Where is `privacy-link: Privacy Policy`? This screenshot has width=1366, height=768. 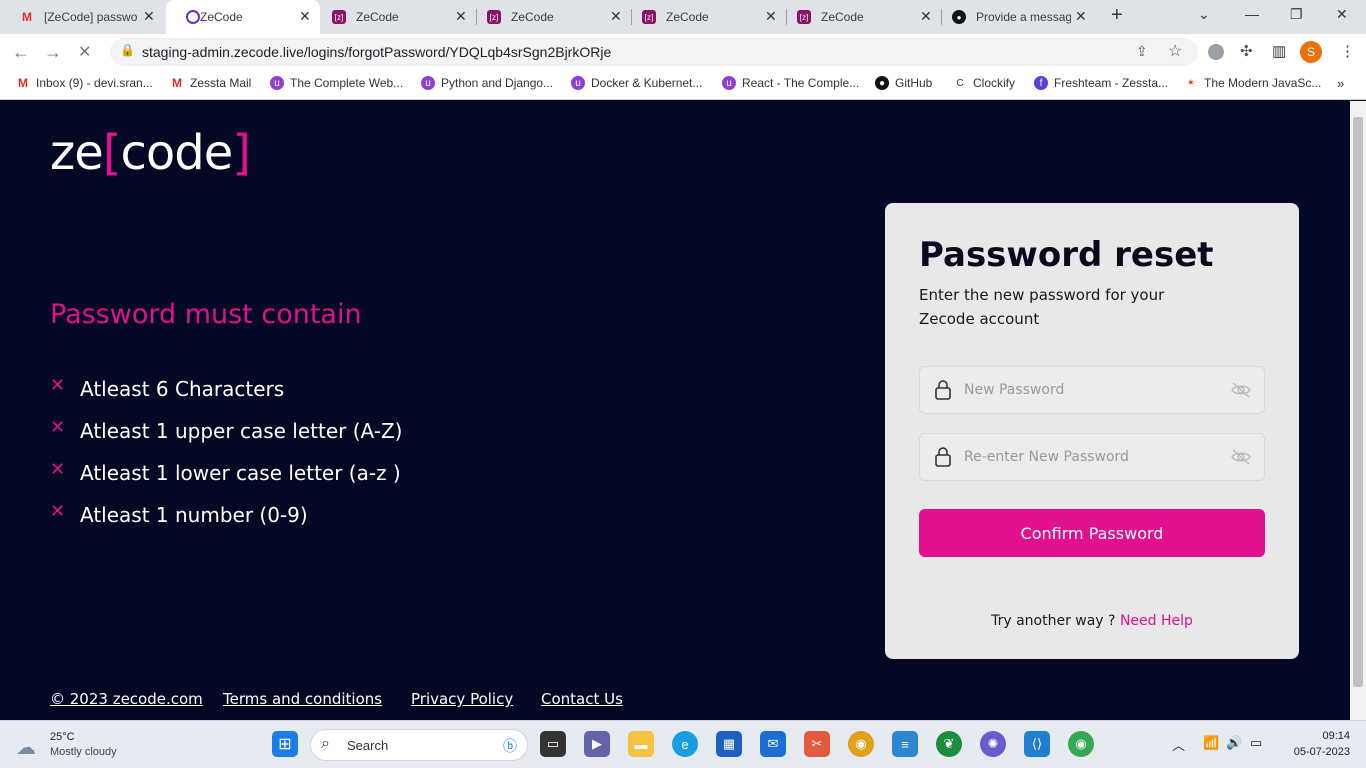 privacy-link: Privacy Policy is located at coordinates (462, 699).